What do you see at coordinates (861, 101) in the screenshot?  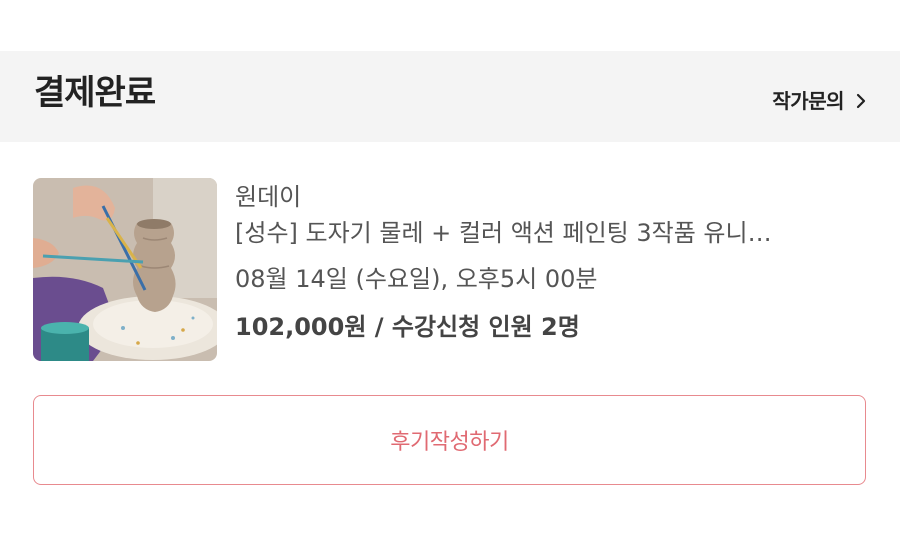 I see `chevron-right-icon` at bounding box center [861, 101].